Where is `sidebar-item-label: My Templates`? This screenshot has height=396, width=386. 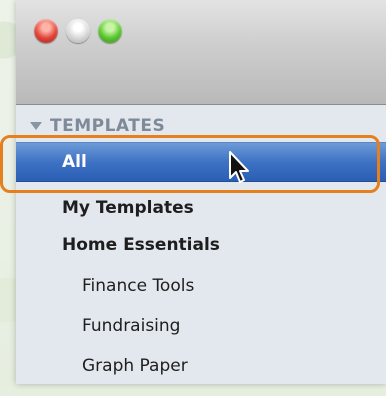
sidebar-item-label: My Templates is located at coordinates (128, 208).